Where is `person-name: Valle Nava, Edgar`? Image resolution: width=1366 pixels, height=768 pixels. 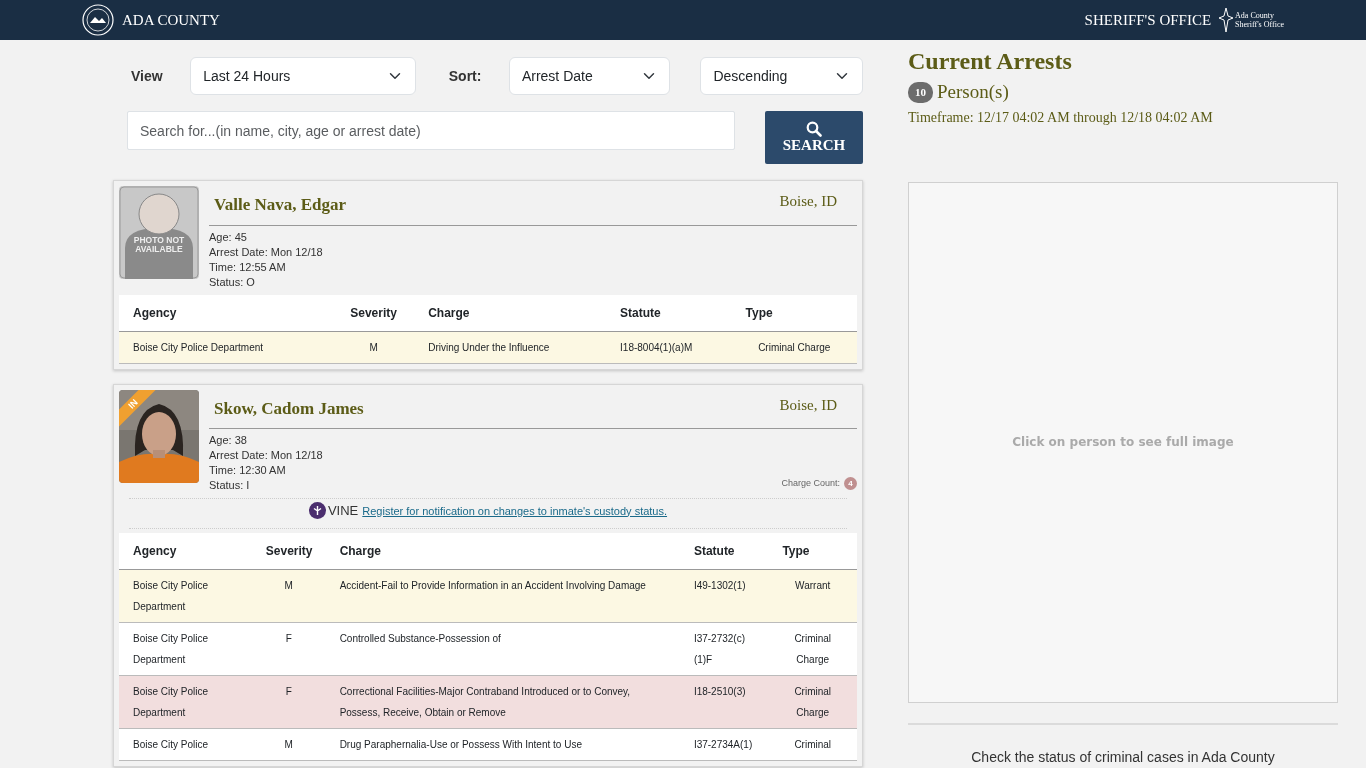 person-name: Valle Nava, Edgar is located at coordinates (280, 205).